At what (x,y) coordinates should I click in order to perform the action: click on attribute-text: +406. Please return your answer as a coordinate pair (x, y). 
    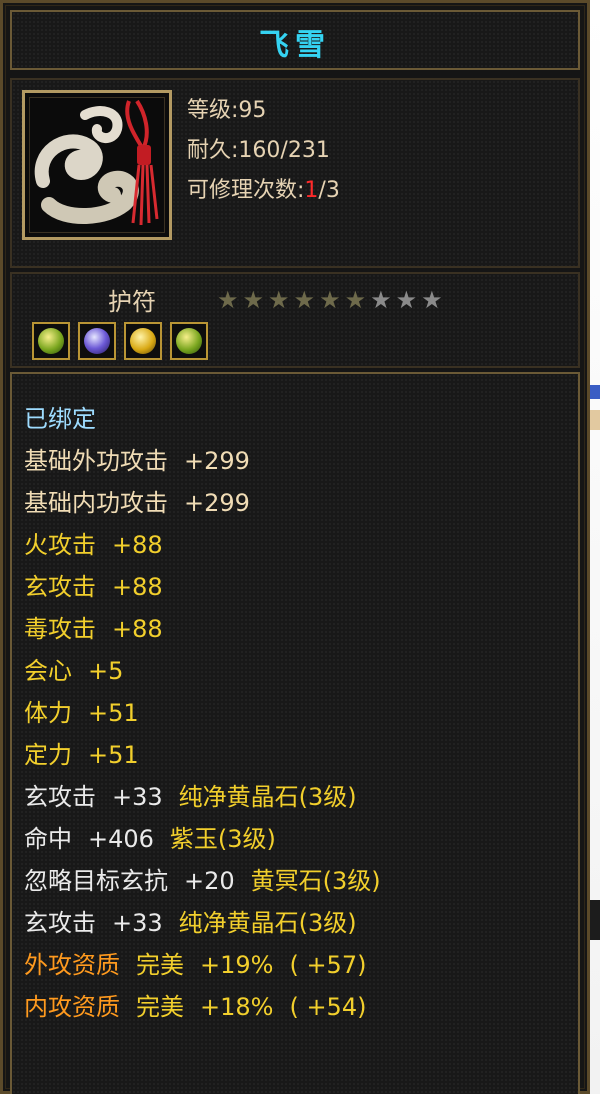
    Looking at the image, I should click on (121, 839).